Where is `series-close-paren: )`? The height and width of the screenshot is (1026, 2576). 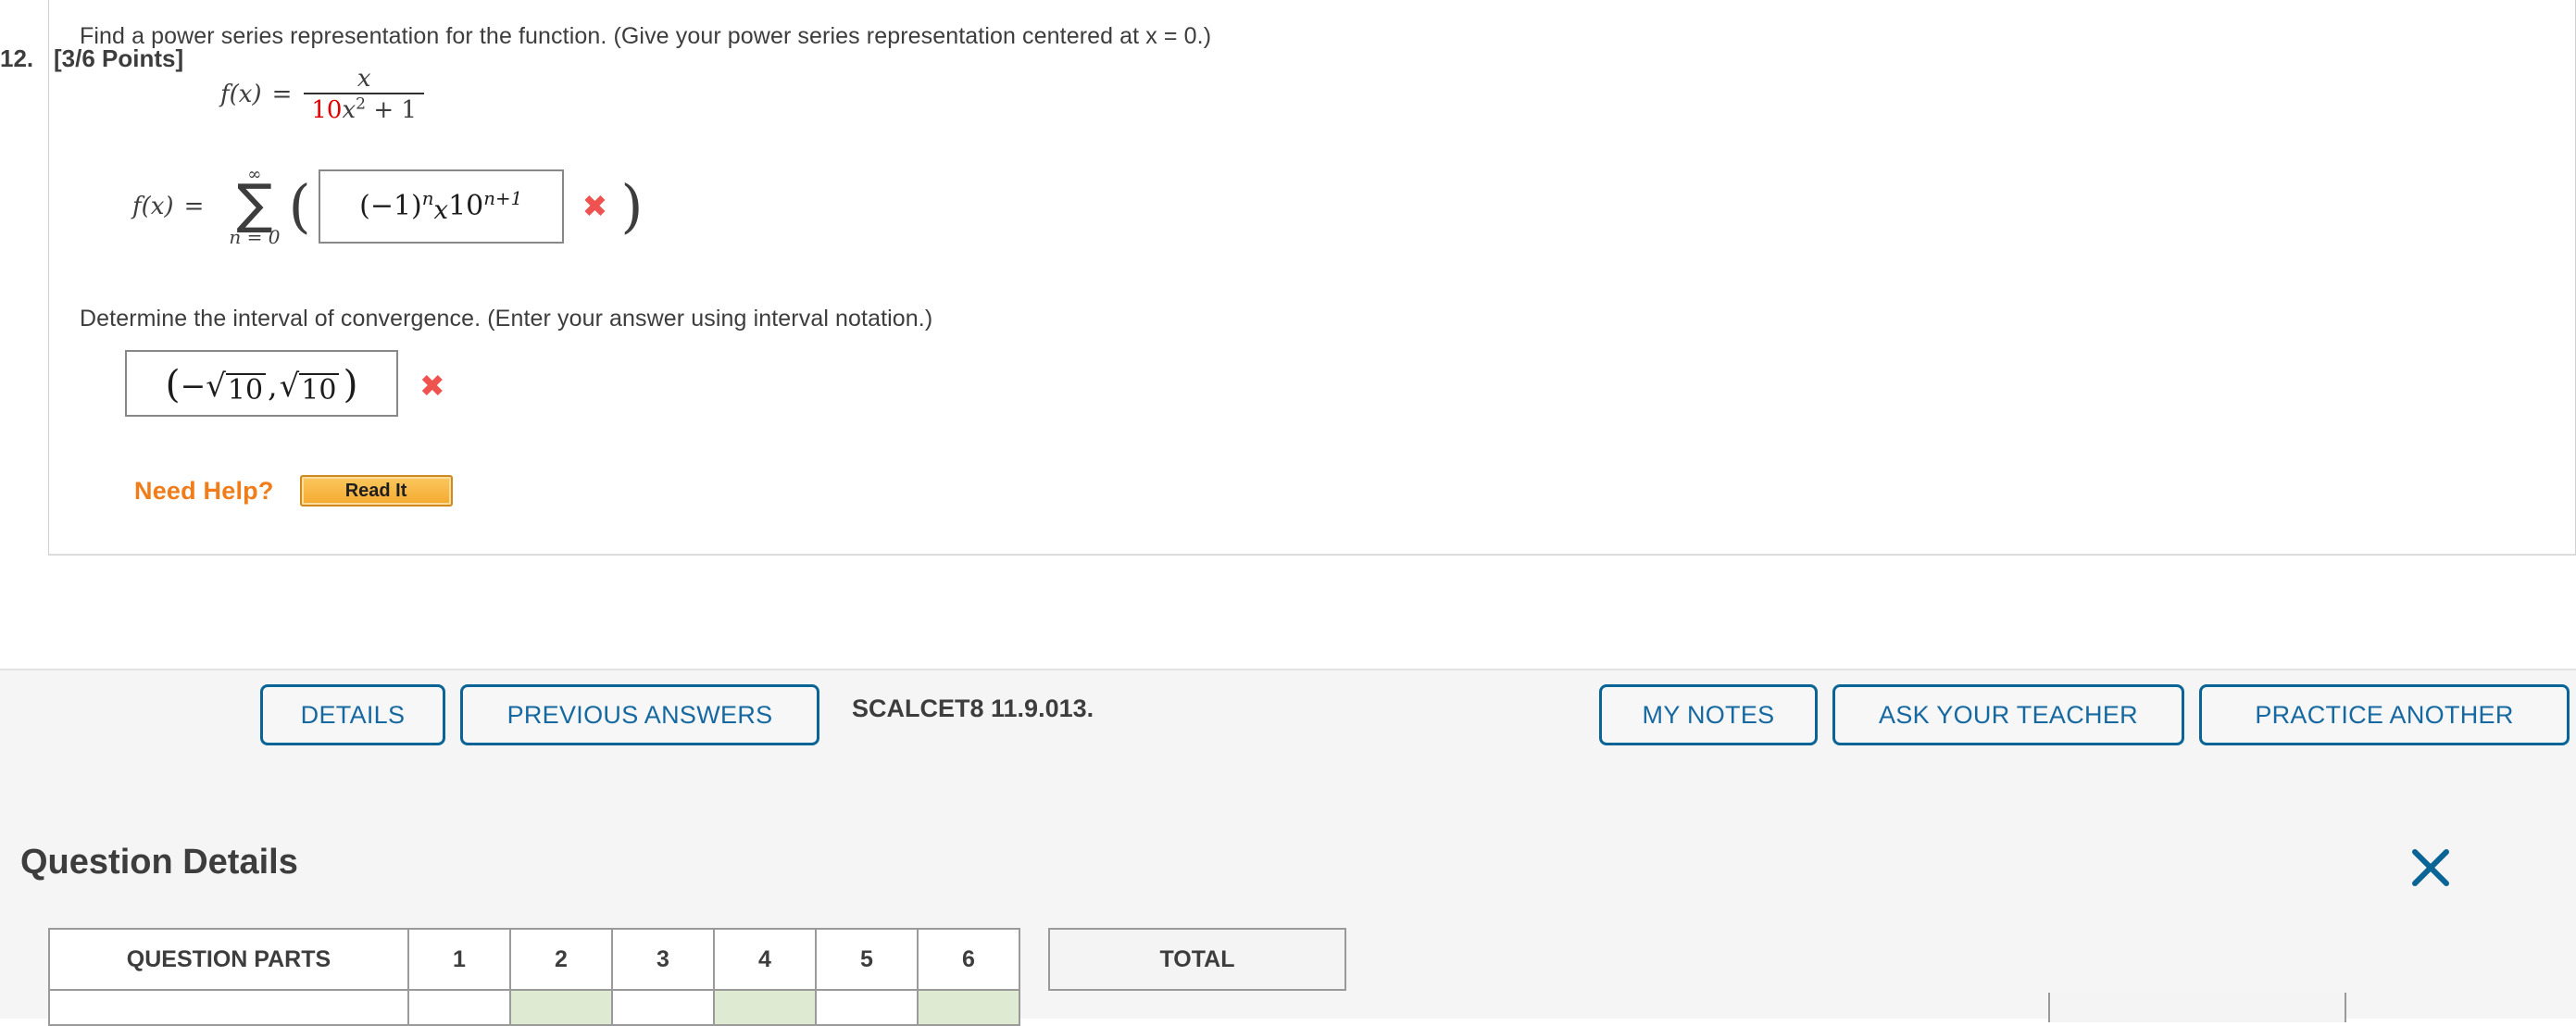 series-close-paren: ) is located at coordinates (632, 206).